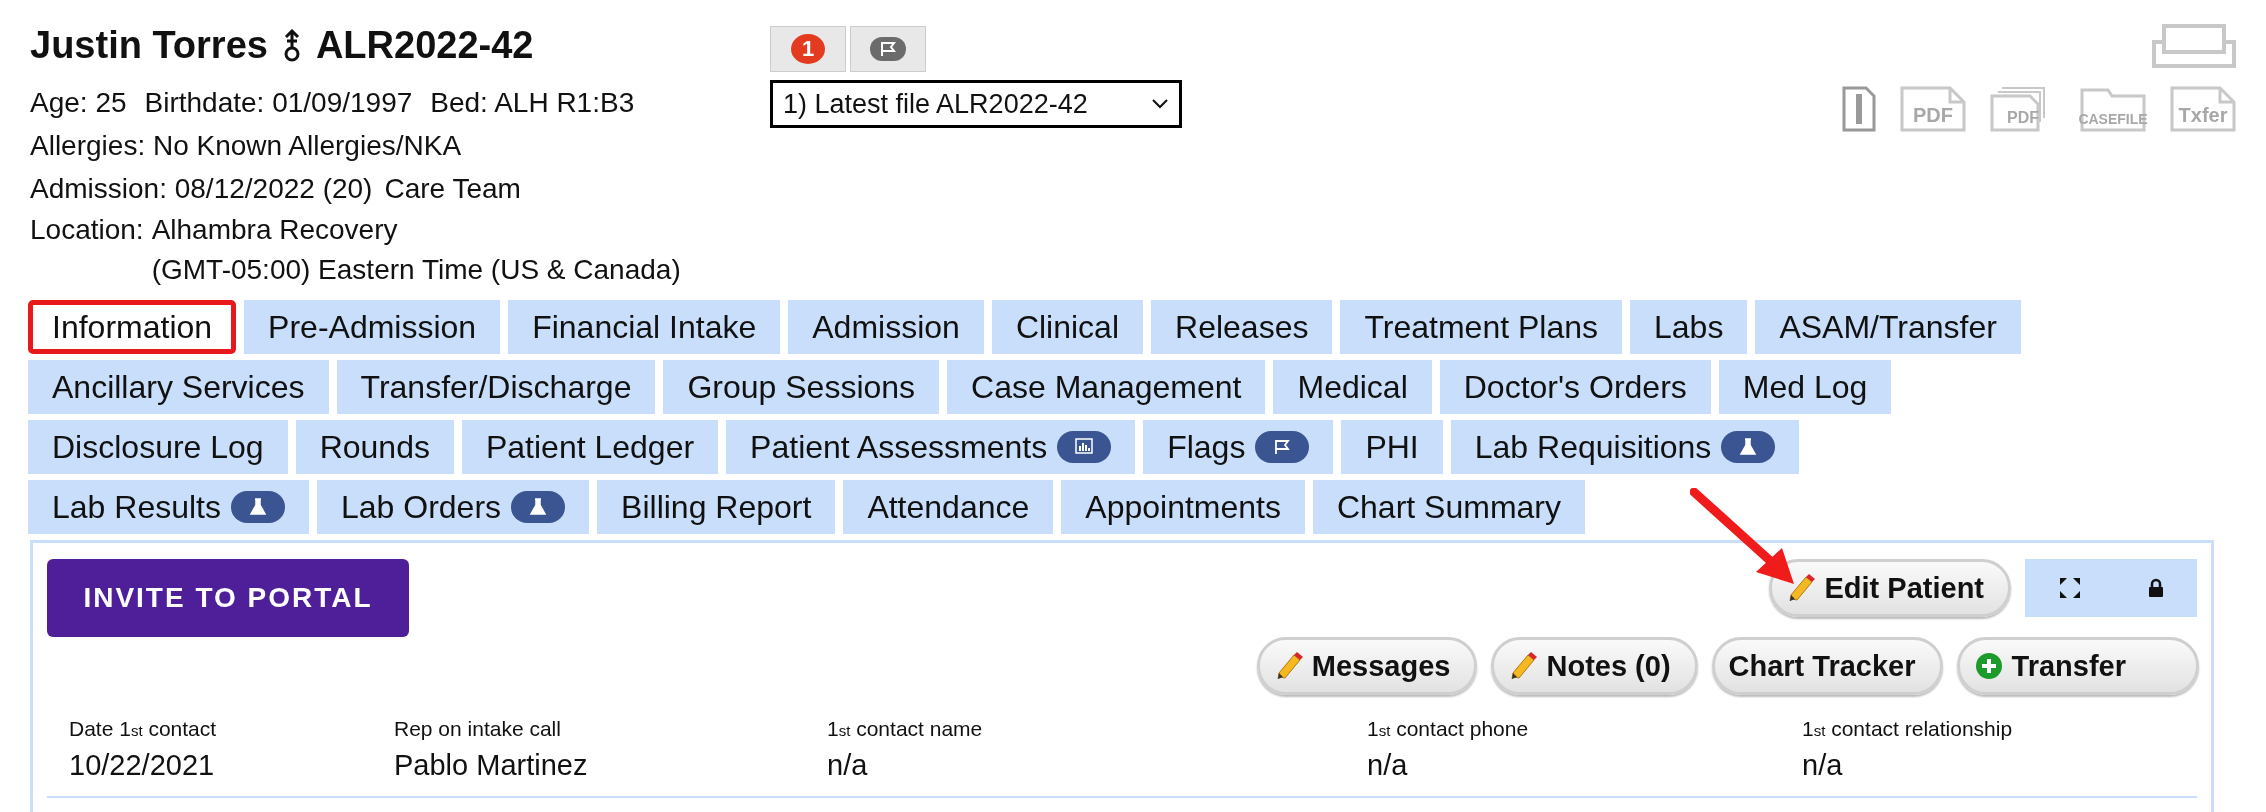 The width and height of the screenshot is (2266, 812). What do you see at coordinates (1689, 327) in the screenshot?
I see `tab: Labs` at bounding box center [1689, 327].